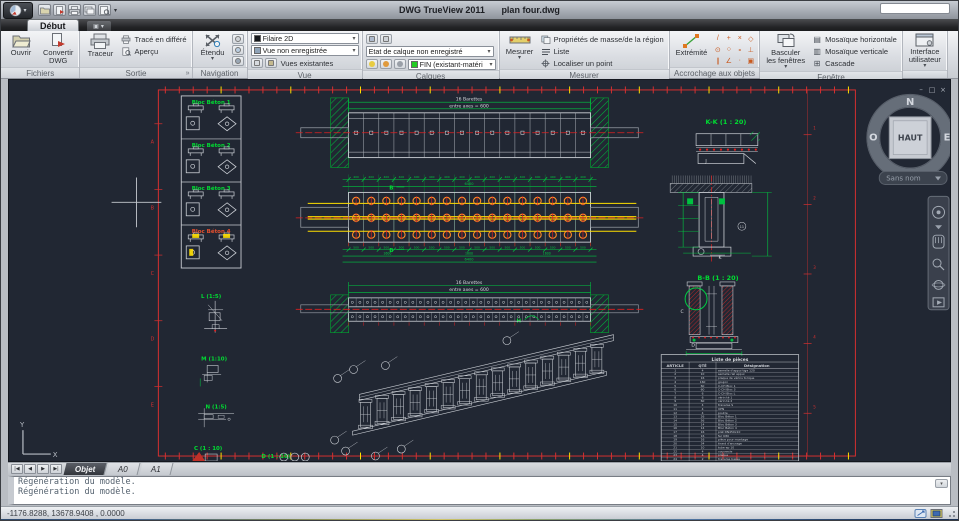 The image size is (959, 521). What do you see at coordinates (22, 425) in the screenshot?
I see `svg-text: Y` at bounding box center [22, 425].